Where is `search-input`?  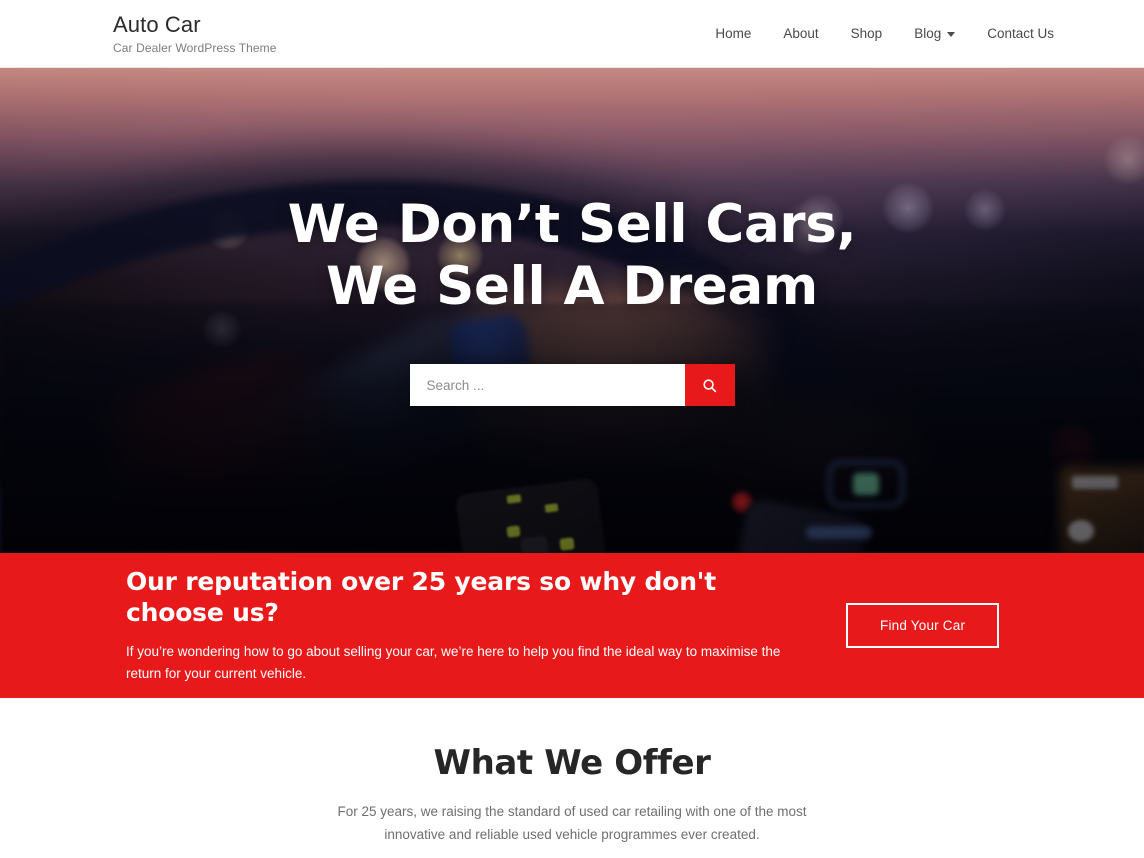
search-input is located at coordinates (547, 385).